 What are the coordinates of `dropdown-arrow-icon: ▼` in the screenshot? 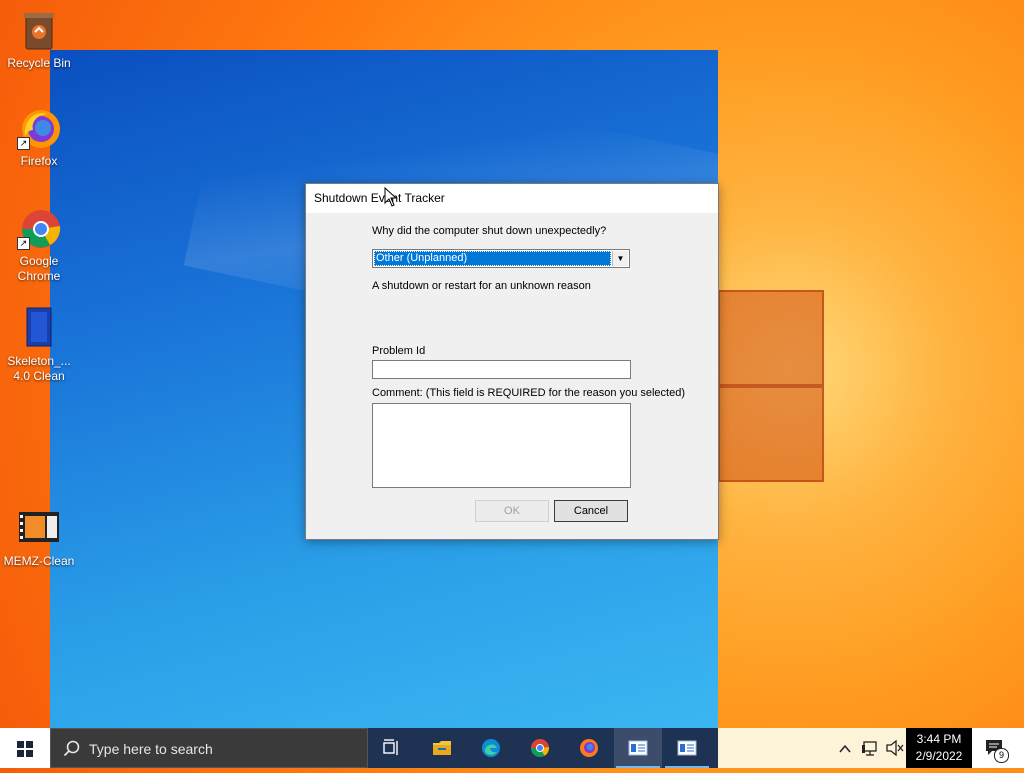 It's located at (620, 258).